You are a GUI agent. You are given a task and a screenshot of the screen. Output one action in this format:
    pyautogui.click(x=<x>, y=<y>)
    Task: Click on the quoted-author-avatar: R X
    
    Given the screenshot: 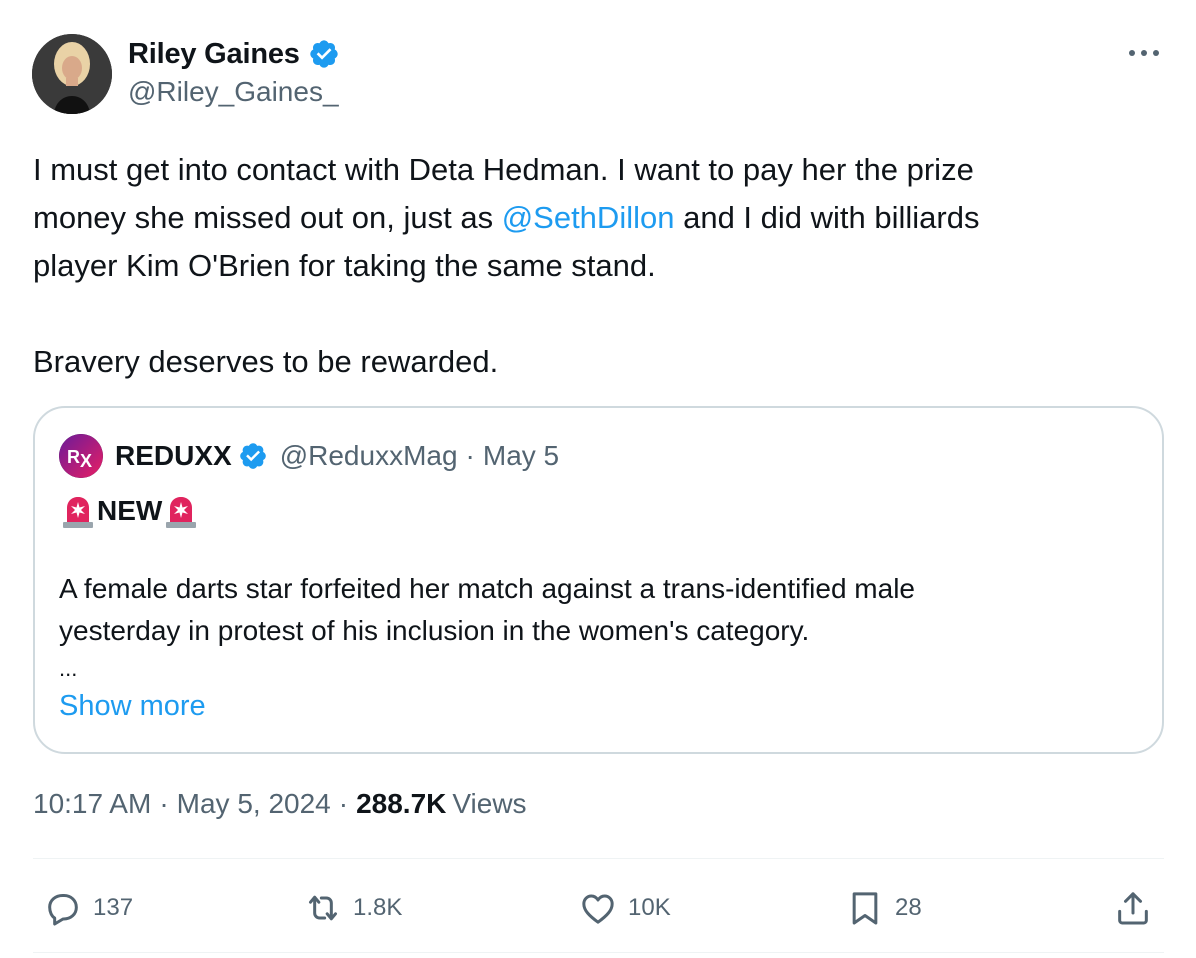 What is the action you would take?
    pyautogui.click(x=81, y=456)
    